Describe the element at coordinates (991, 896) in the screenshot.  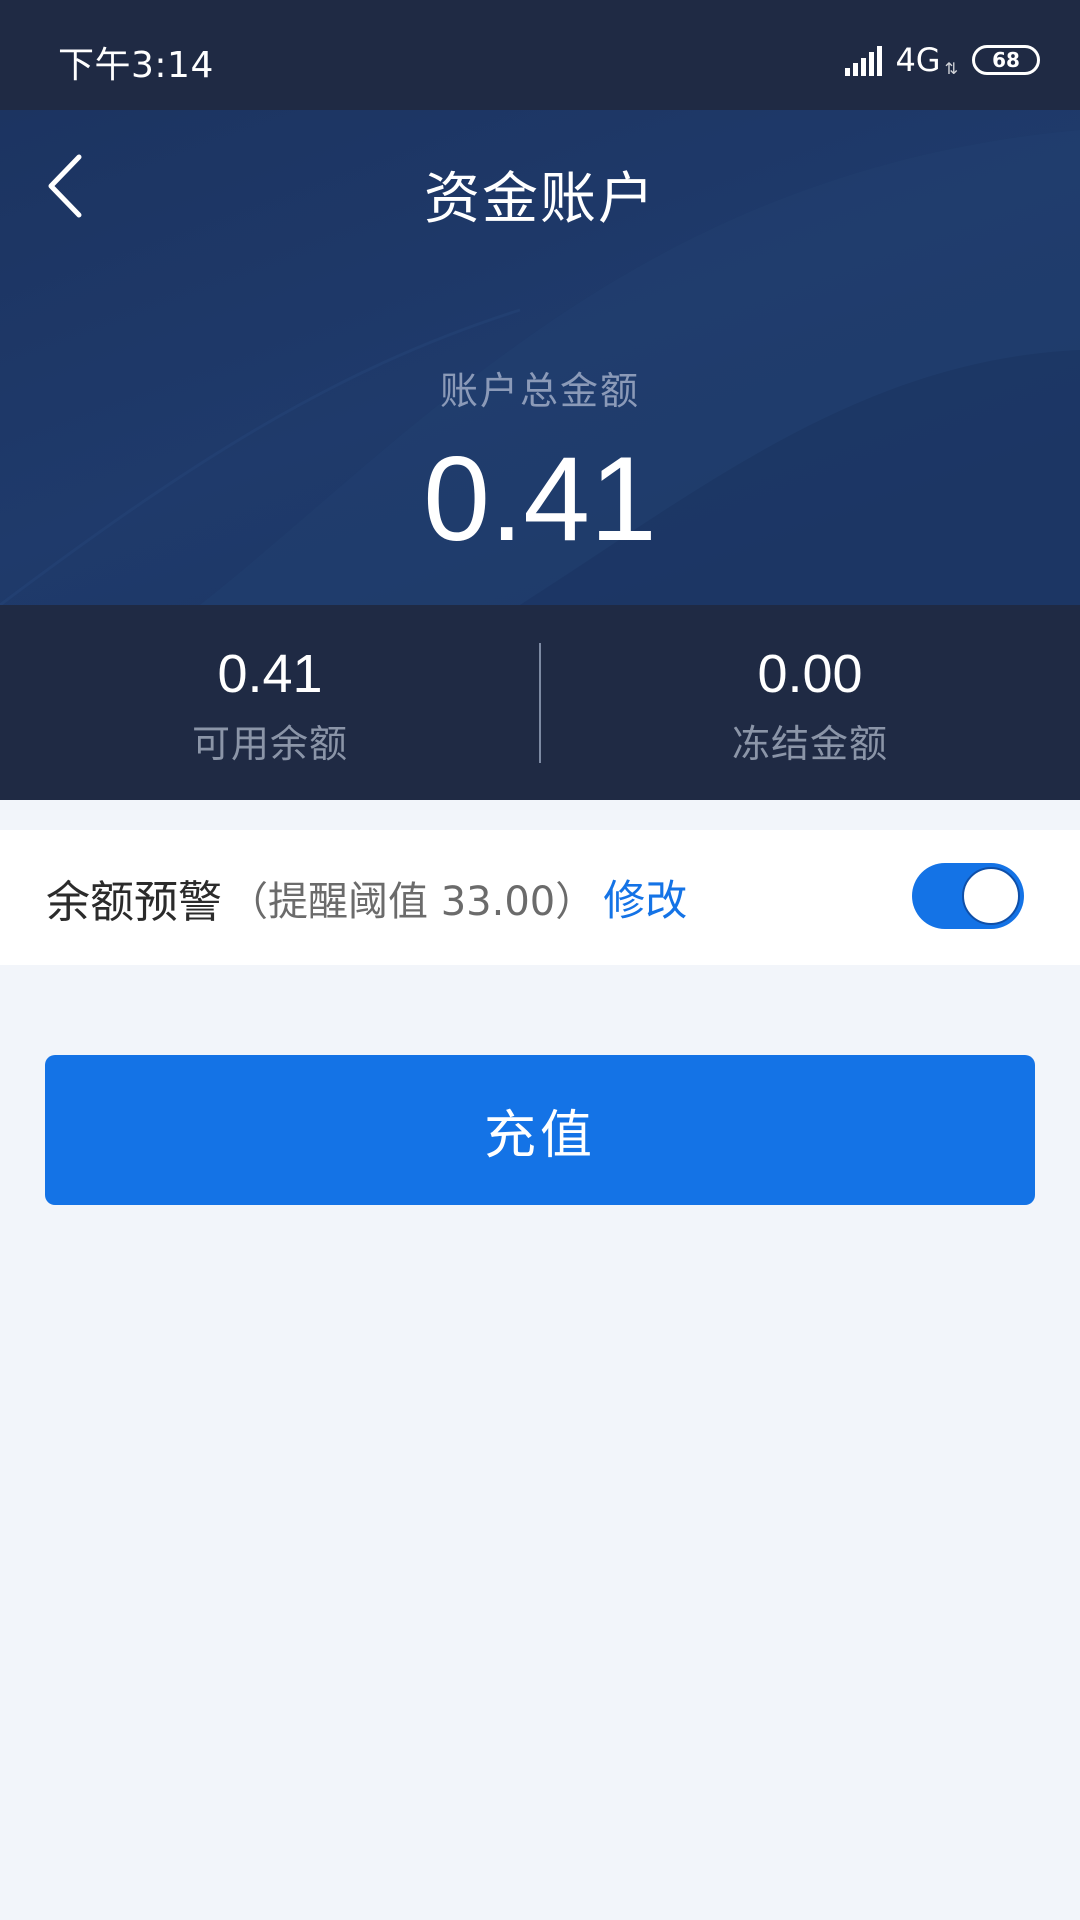
I see `toggle-knob` at that location.